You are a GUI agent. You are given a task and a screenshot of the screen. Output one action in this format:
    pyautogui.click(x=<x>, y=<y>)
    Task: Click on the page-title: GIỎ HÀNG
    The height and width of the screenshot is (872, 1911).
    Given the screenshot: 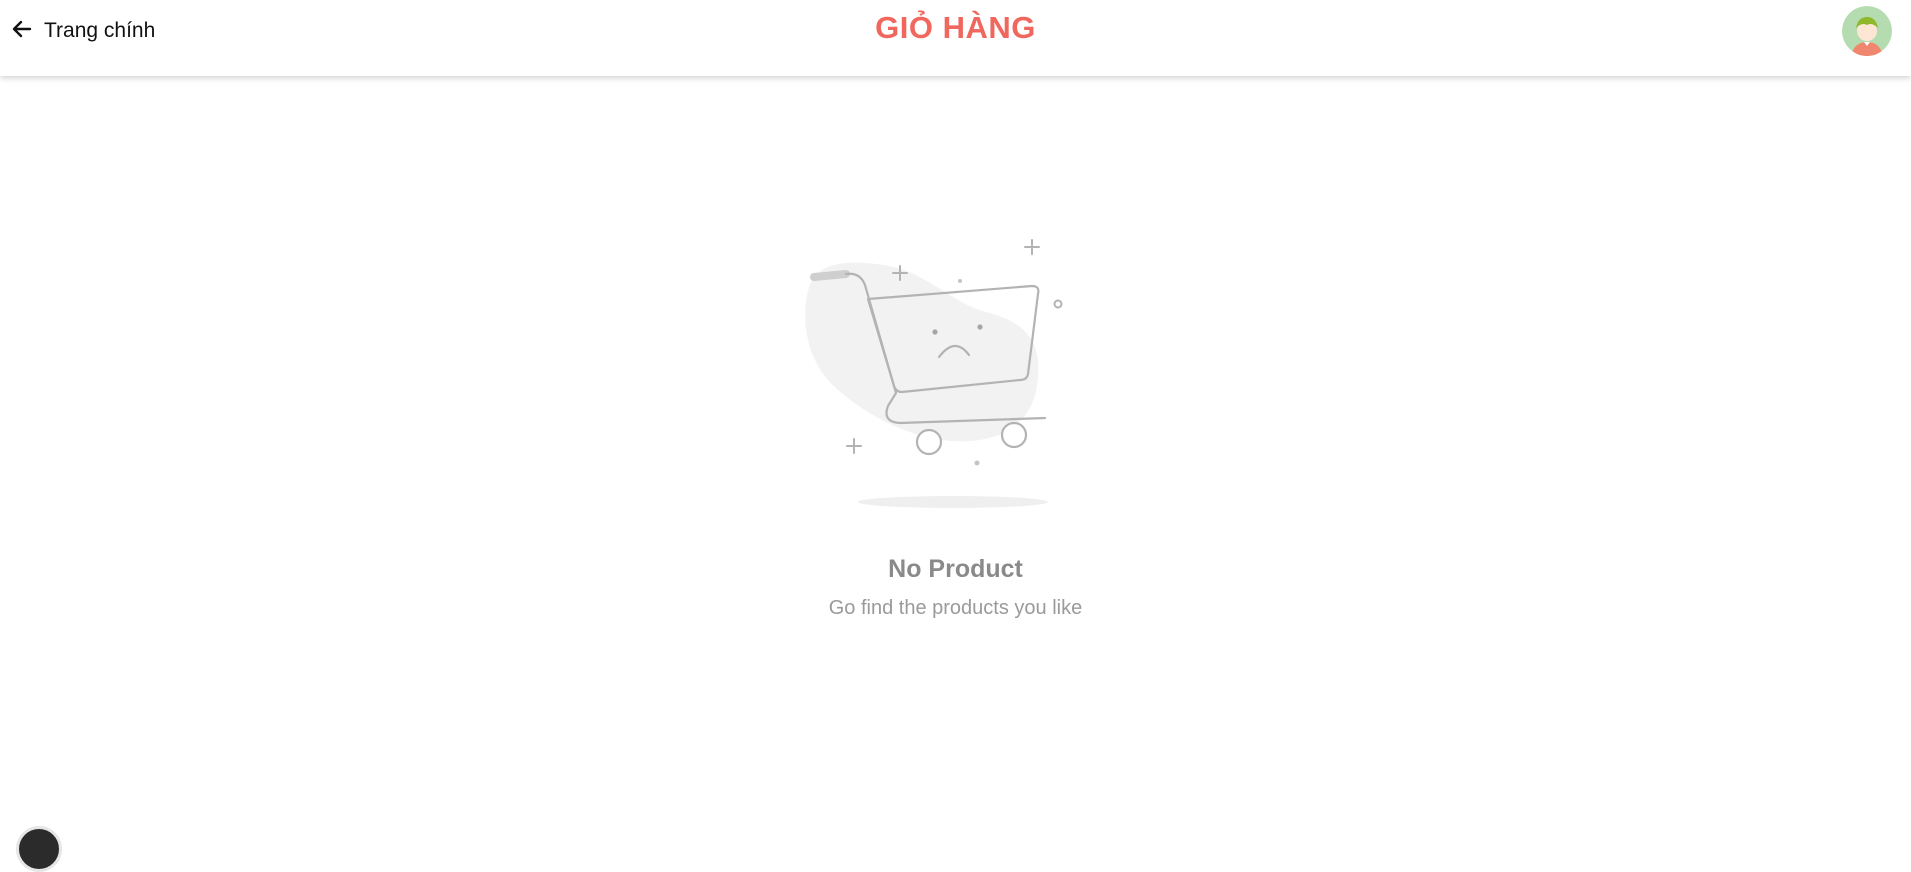 What is the action you would take?
    pyautogui.click(x=955, y=27)
    